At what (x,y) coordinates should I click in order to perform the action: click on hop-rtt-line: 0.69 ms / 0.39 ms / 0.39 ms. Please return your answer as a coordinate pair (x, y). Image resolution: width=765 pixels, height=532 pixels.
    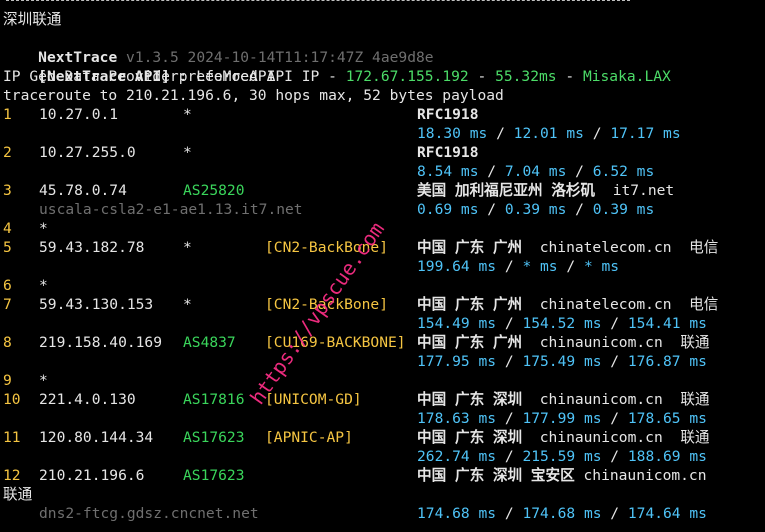
    Looking at the image, I should click on (535, 209).